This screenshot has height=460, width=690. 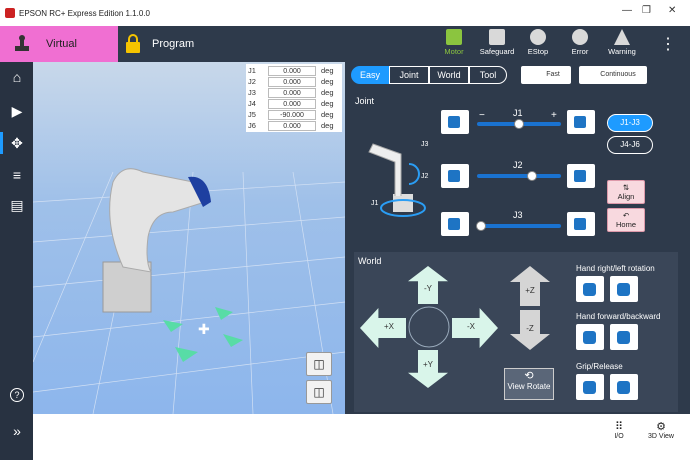 What do you see at coordinates (383, 328) in the screenshot?
I see `plus-x-button: +X` at bounding box center [383, 328].